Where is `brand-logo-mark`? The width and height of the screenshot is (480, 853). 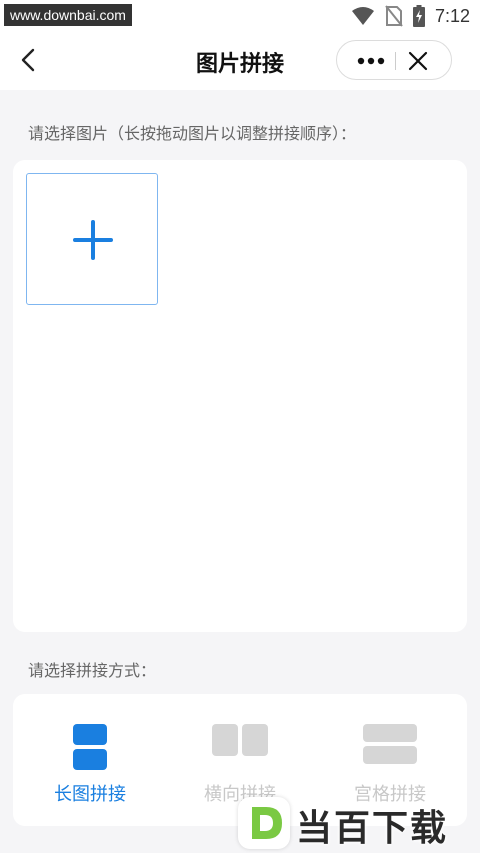
brand-logo-mark is located at coordinates (264, 823).